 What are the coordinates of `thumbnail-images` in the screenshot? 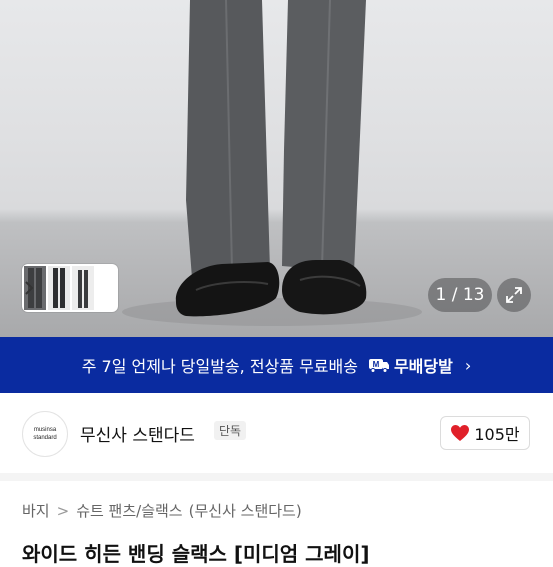 It's located at (59, 288).